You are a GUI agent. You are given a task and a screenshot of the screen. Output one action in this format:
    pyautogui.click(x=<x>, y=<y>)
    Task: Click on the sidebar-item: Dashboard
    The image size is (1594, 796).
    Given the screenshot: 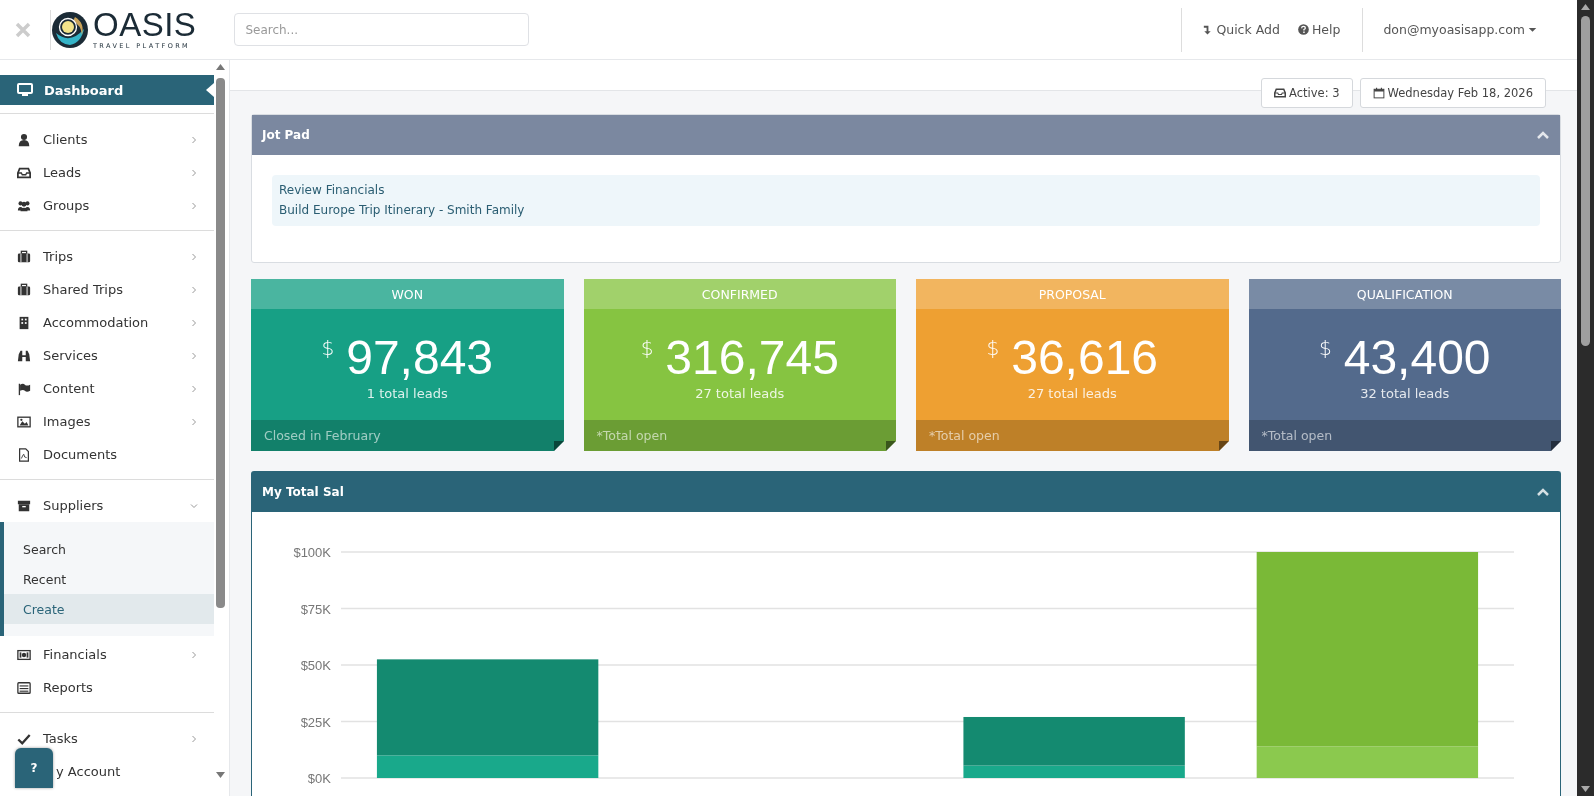 What is the action you would take?
    pyautogui.click(x=107, y=90)
    